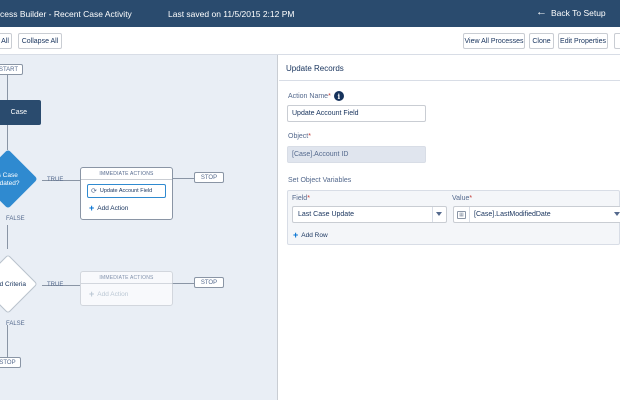 Image resolution: width=620 pixels, height=400 pixels. I want to click on expand-all-button: All, so click(6, 41).